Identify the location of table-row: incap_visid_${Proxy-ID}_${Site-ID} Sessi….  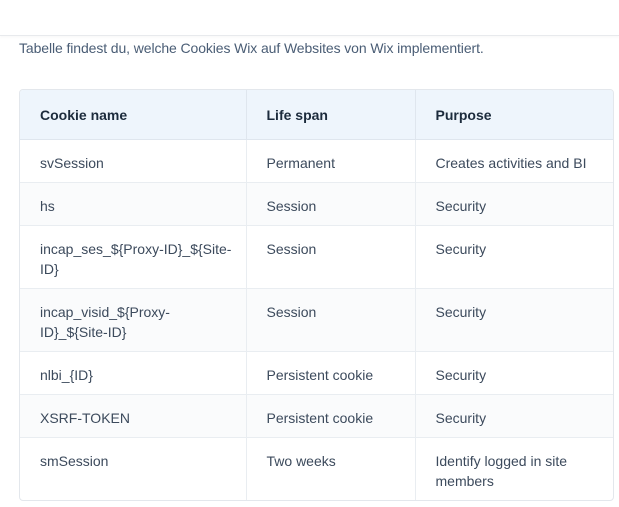
(316, 320).